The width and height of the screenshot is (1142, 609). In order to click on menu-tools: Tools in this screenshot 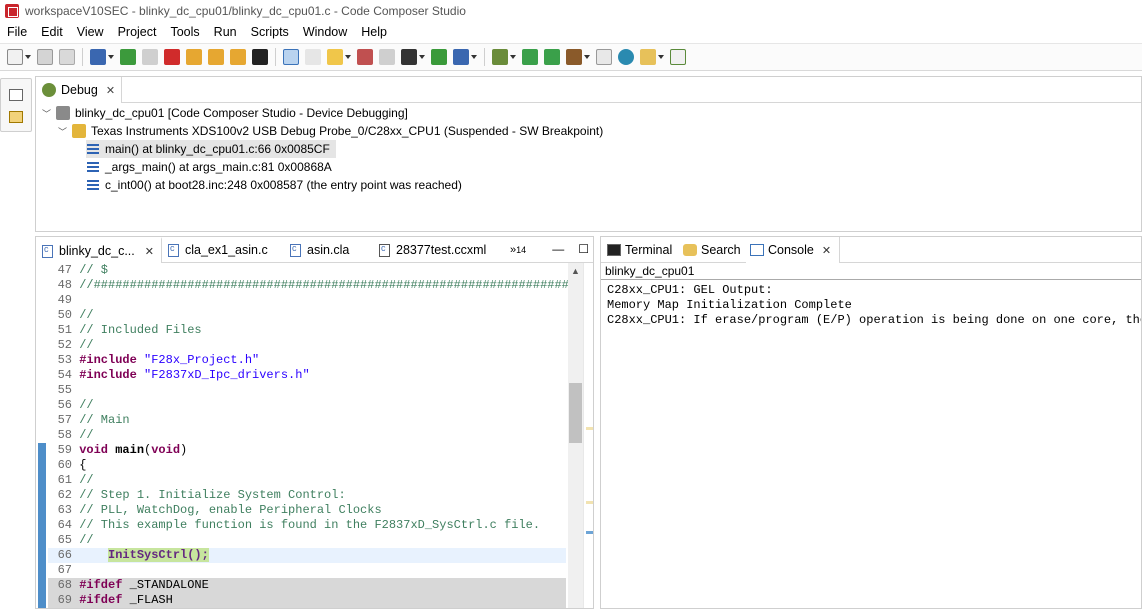, I will do `click(184, 32)`.